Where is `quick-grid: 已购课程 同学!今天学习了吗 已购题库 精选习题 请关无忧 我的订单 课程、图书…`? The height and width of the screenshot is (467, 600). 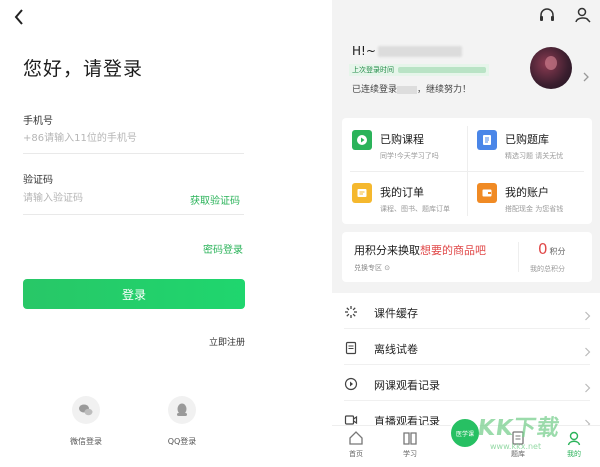
quick-grid: 已购课程 同学!今天学习了吗 已购题库 精选习题 请关无忧 我的订单 课程、图书… is located at coordinates (467, 171).